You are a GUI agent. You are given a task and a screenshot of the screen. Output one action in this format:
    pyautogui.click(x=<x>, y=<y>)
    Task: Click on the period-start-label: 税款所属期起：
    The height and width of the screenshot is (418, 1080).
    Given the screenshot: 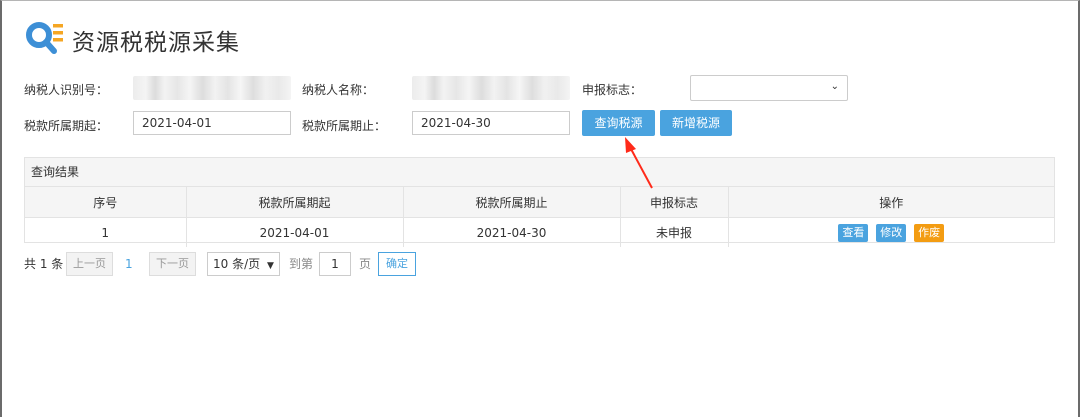 What is the action you would take?
    pyautogui.click(x=66, y=126)
    